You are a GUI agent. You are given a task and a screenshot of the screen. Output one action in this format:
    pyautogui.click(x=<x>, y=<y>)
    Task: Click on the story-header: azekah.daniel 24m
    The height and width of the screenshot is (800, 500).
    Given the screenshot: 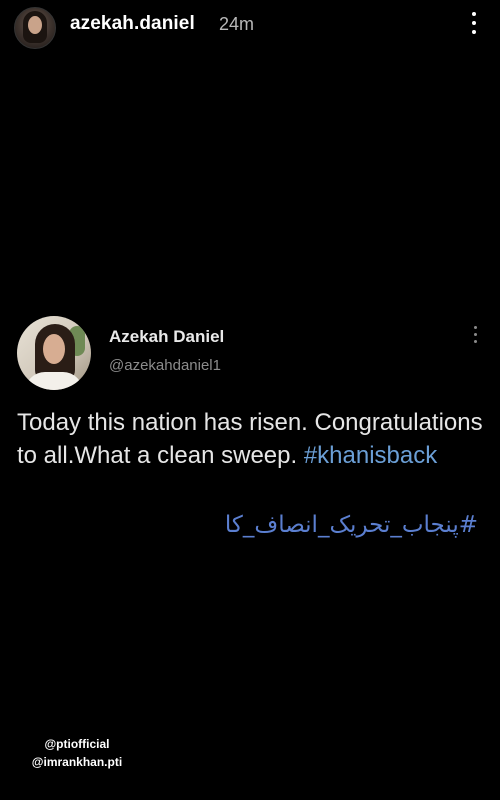 What is the action you would take?
    pyautogui.click(x=250, y=24)
    